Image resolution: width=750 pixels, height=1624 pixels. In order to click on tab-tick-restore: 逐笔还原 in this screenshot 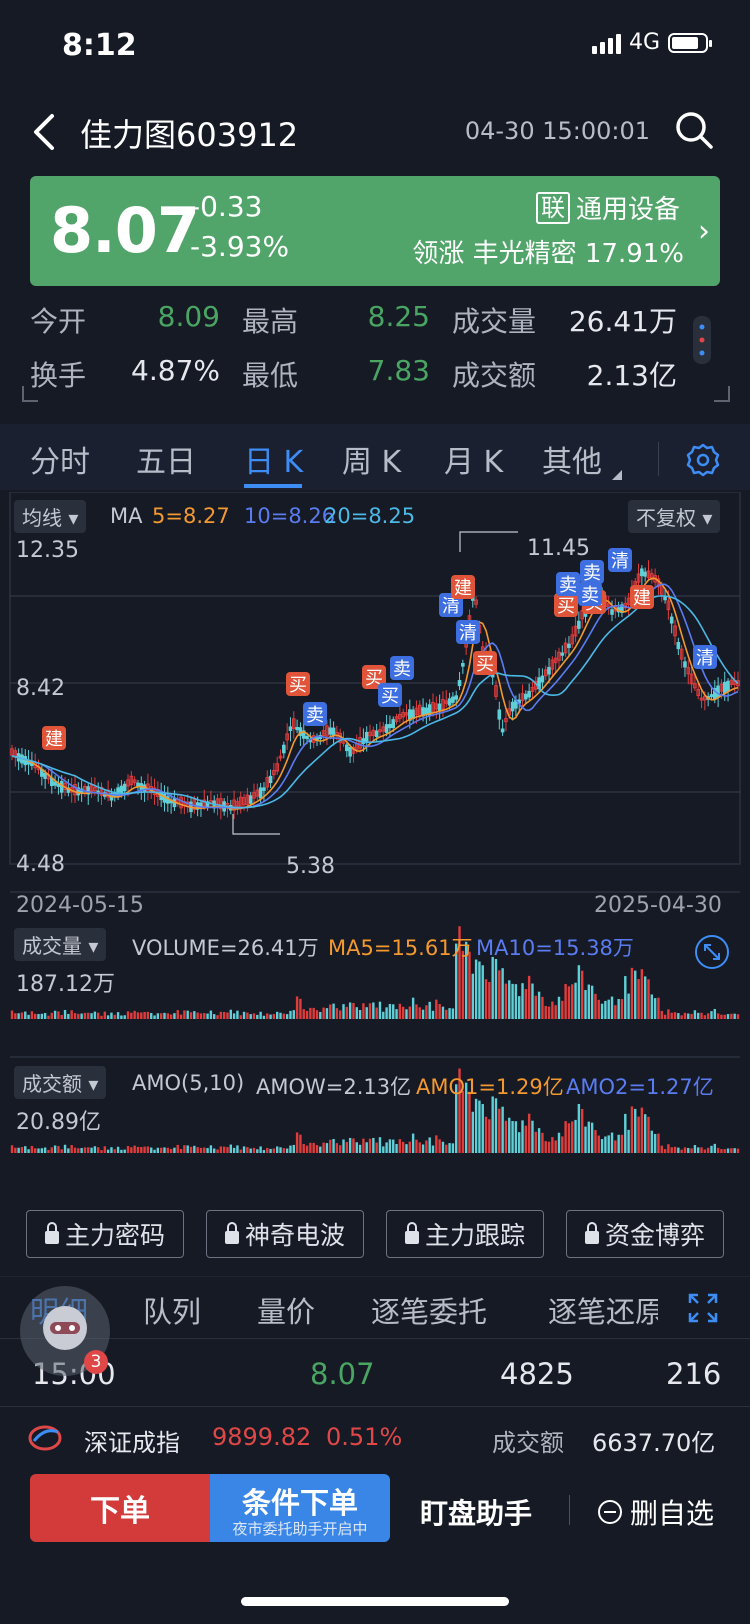, I will do `click(603, 1310)`.